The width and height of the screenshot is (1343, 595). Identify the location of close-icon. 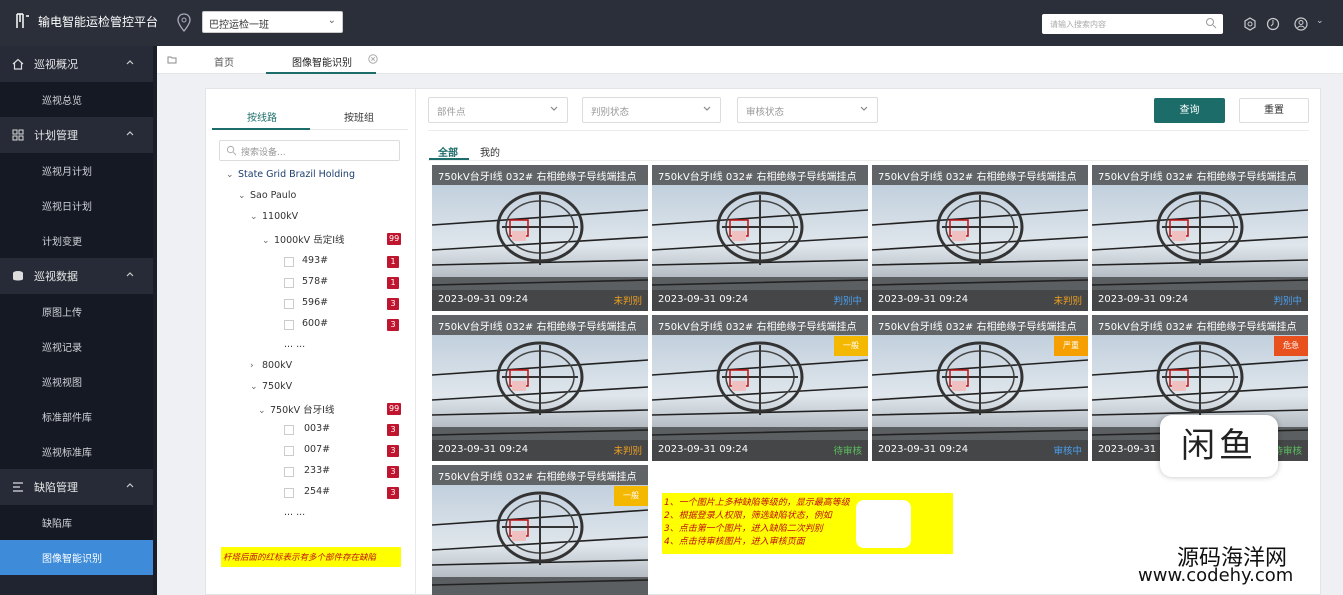
(373, 59).